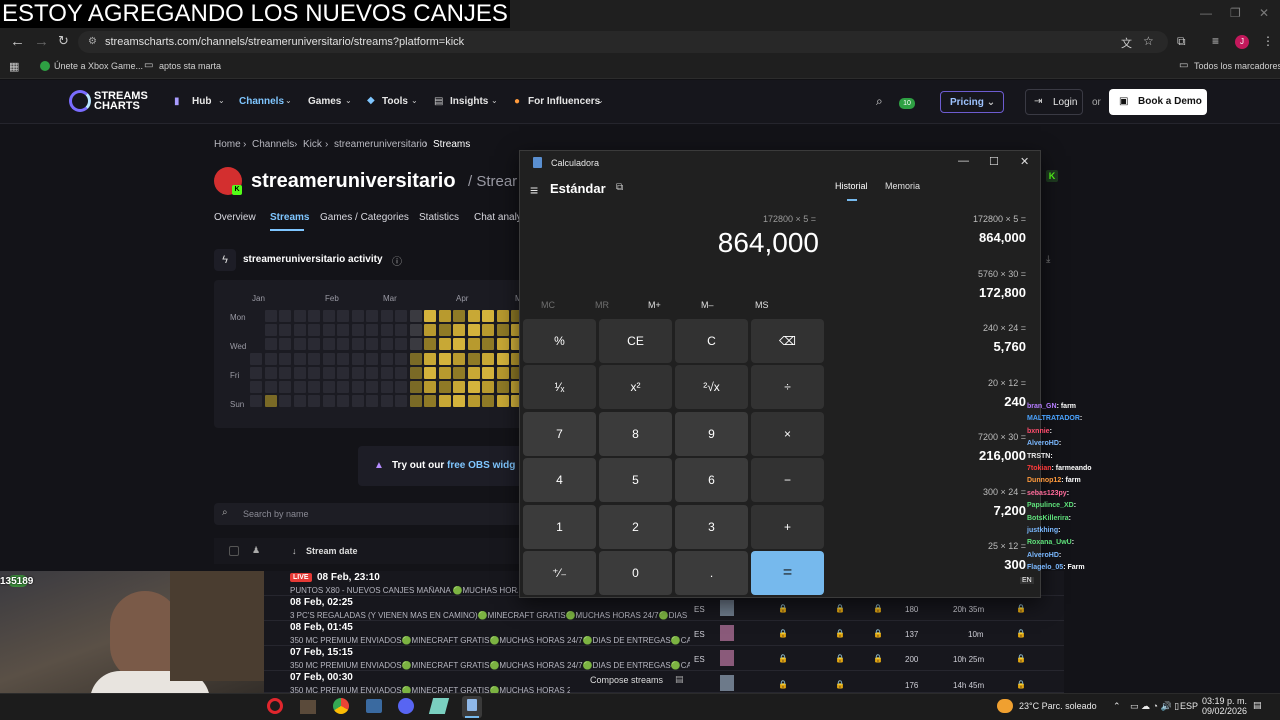  I want to click on key-clear-entry: CE, so click(635, 341).